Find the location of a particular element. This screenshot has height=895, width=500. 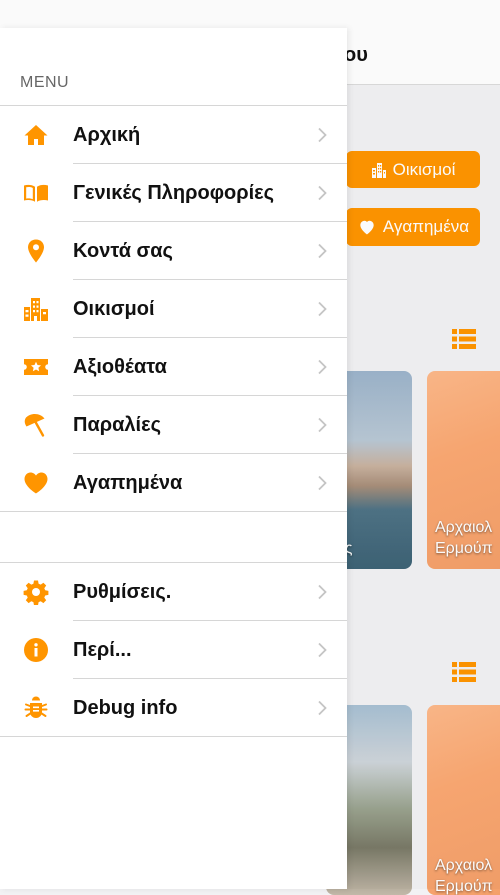

menu-item-label: Ρυθμίσεις. is located at coordinates (122, 591).